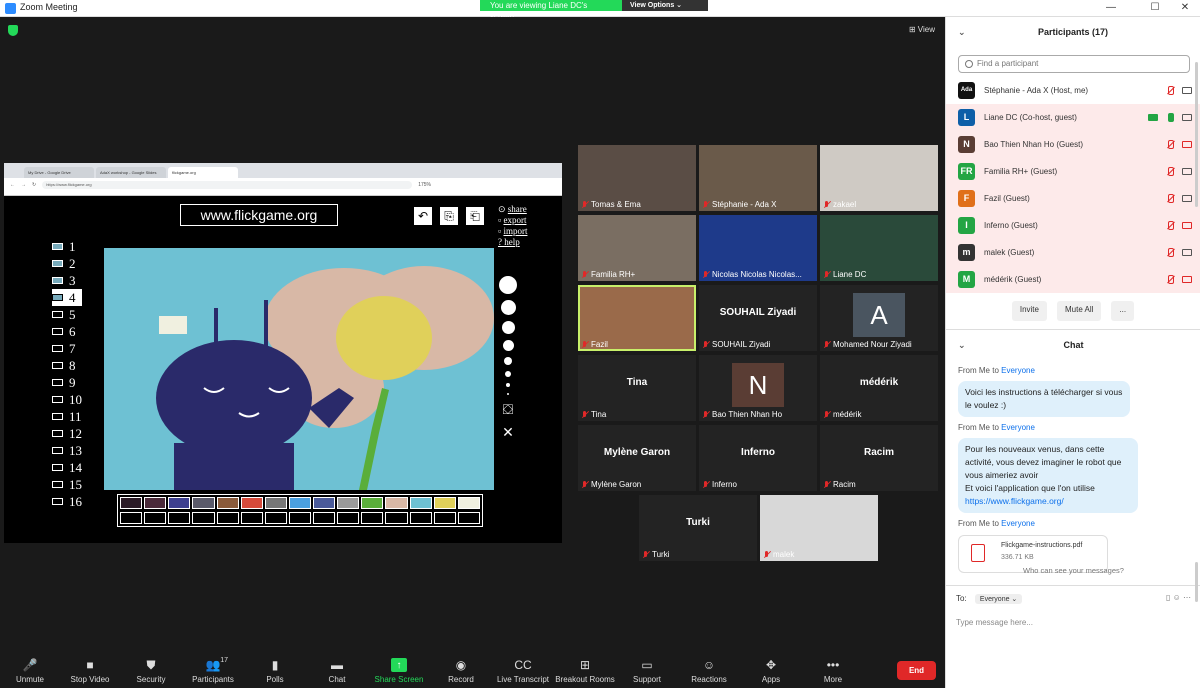  Describe the element at coordinates (585, 669) in the screenshot. I see `breakout-rooms-button: ⊞ Breakout Rooms` at that location.